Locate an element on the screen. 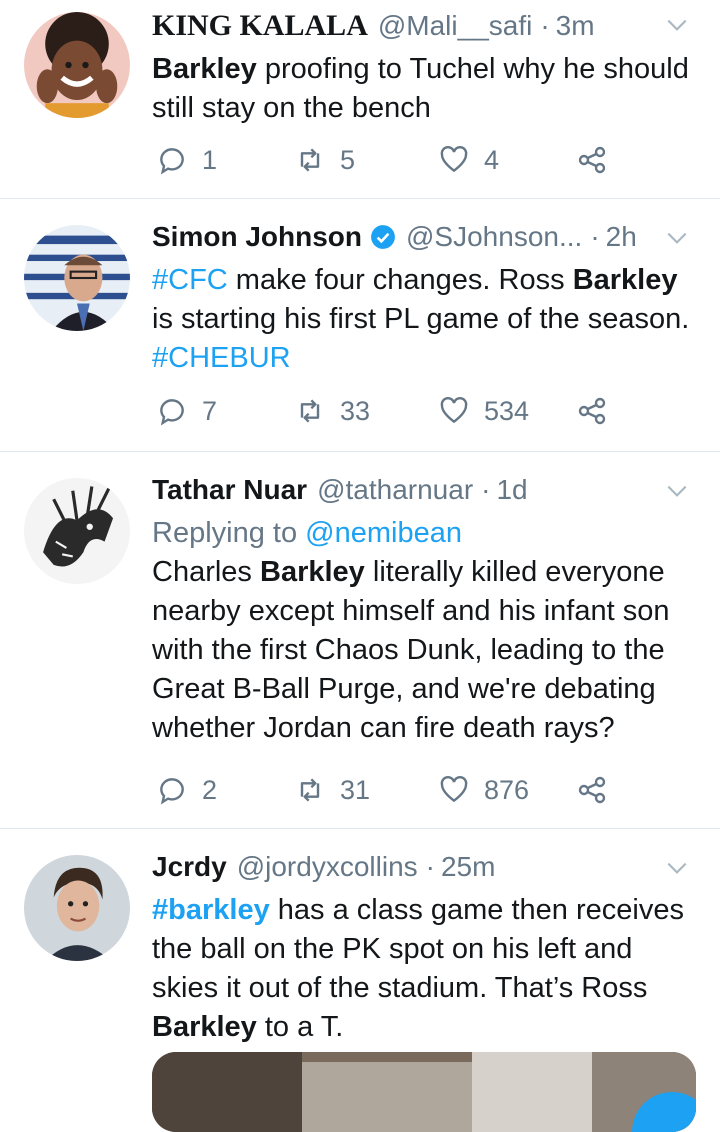 Image resolution: width=720 pixels, height=1132 pixels. tweet-header: Tathar Nuar @tatharnuar · 1d is located at coordinates (426, 490).